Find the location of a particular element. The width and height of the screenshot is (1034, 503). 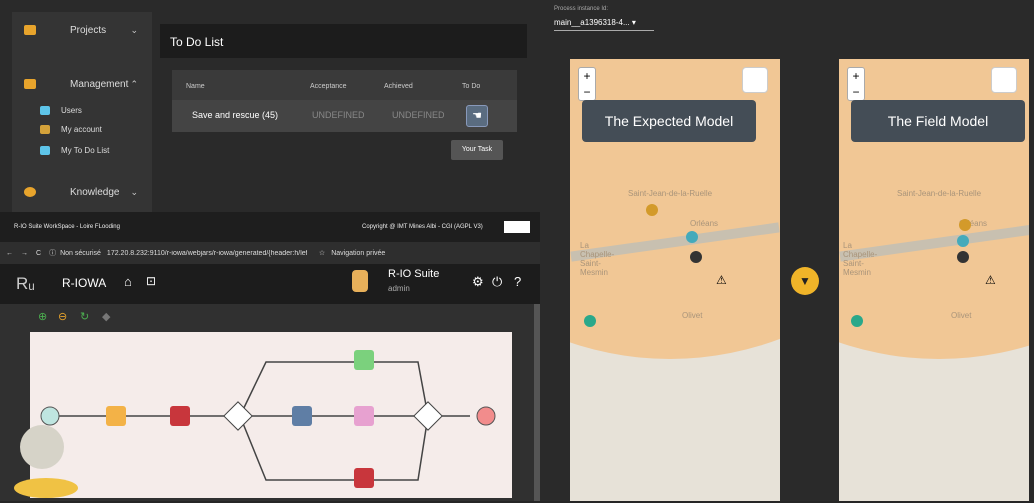

home-icon: ⌂ is located at coordinates (128, 281).